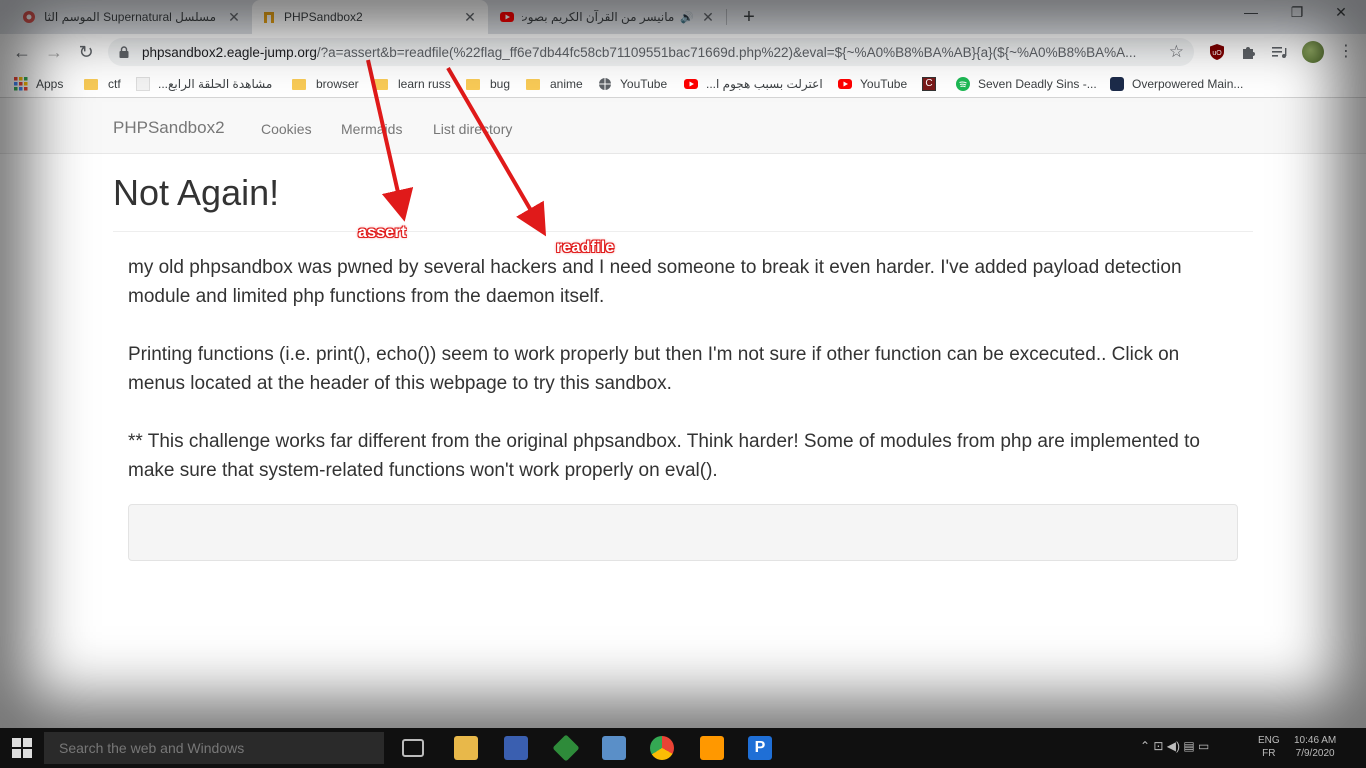 This screenshot has height=768, width=1366. I want to click on bookmark-learn-russ: learn russ, so click(412, 84).